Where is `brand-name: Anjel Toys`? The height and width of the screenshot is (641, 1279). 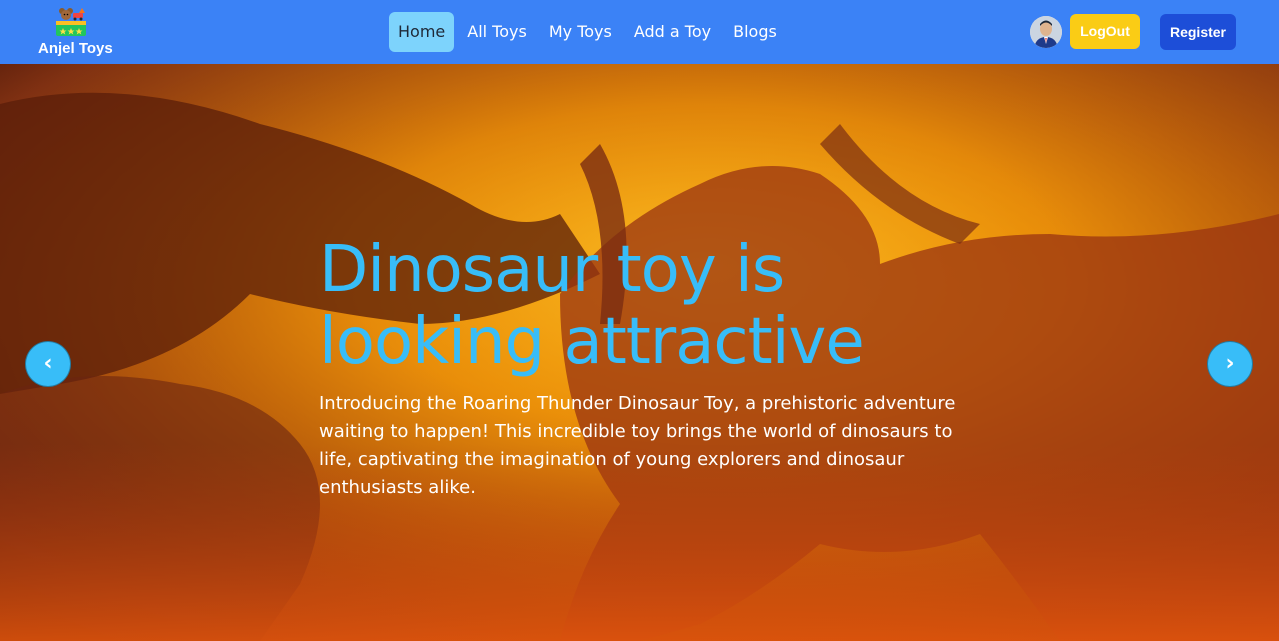 brand-name: Anjel Toys is located at coordinates (75, 48).